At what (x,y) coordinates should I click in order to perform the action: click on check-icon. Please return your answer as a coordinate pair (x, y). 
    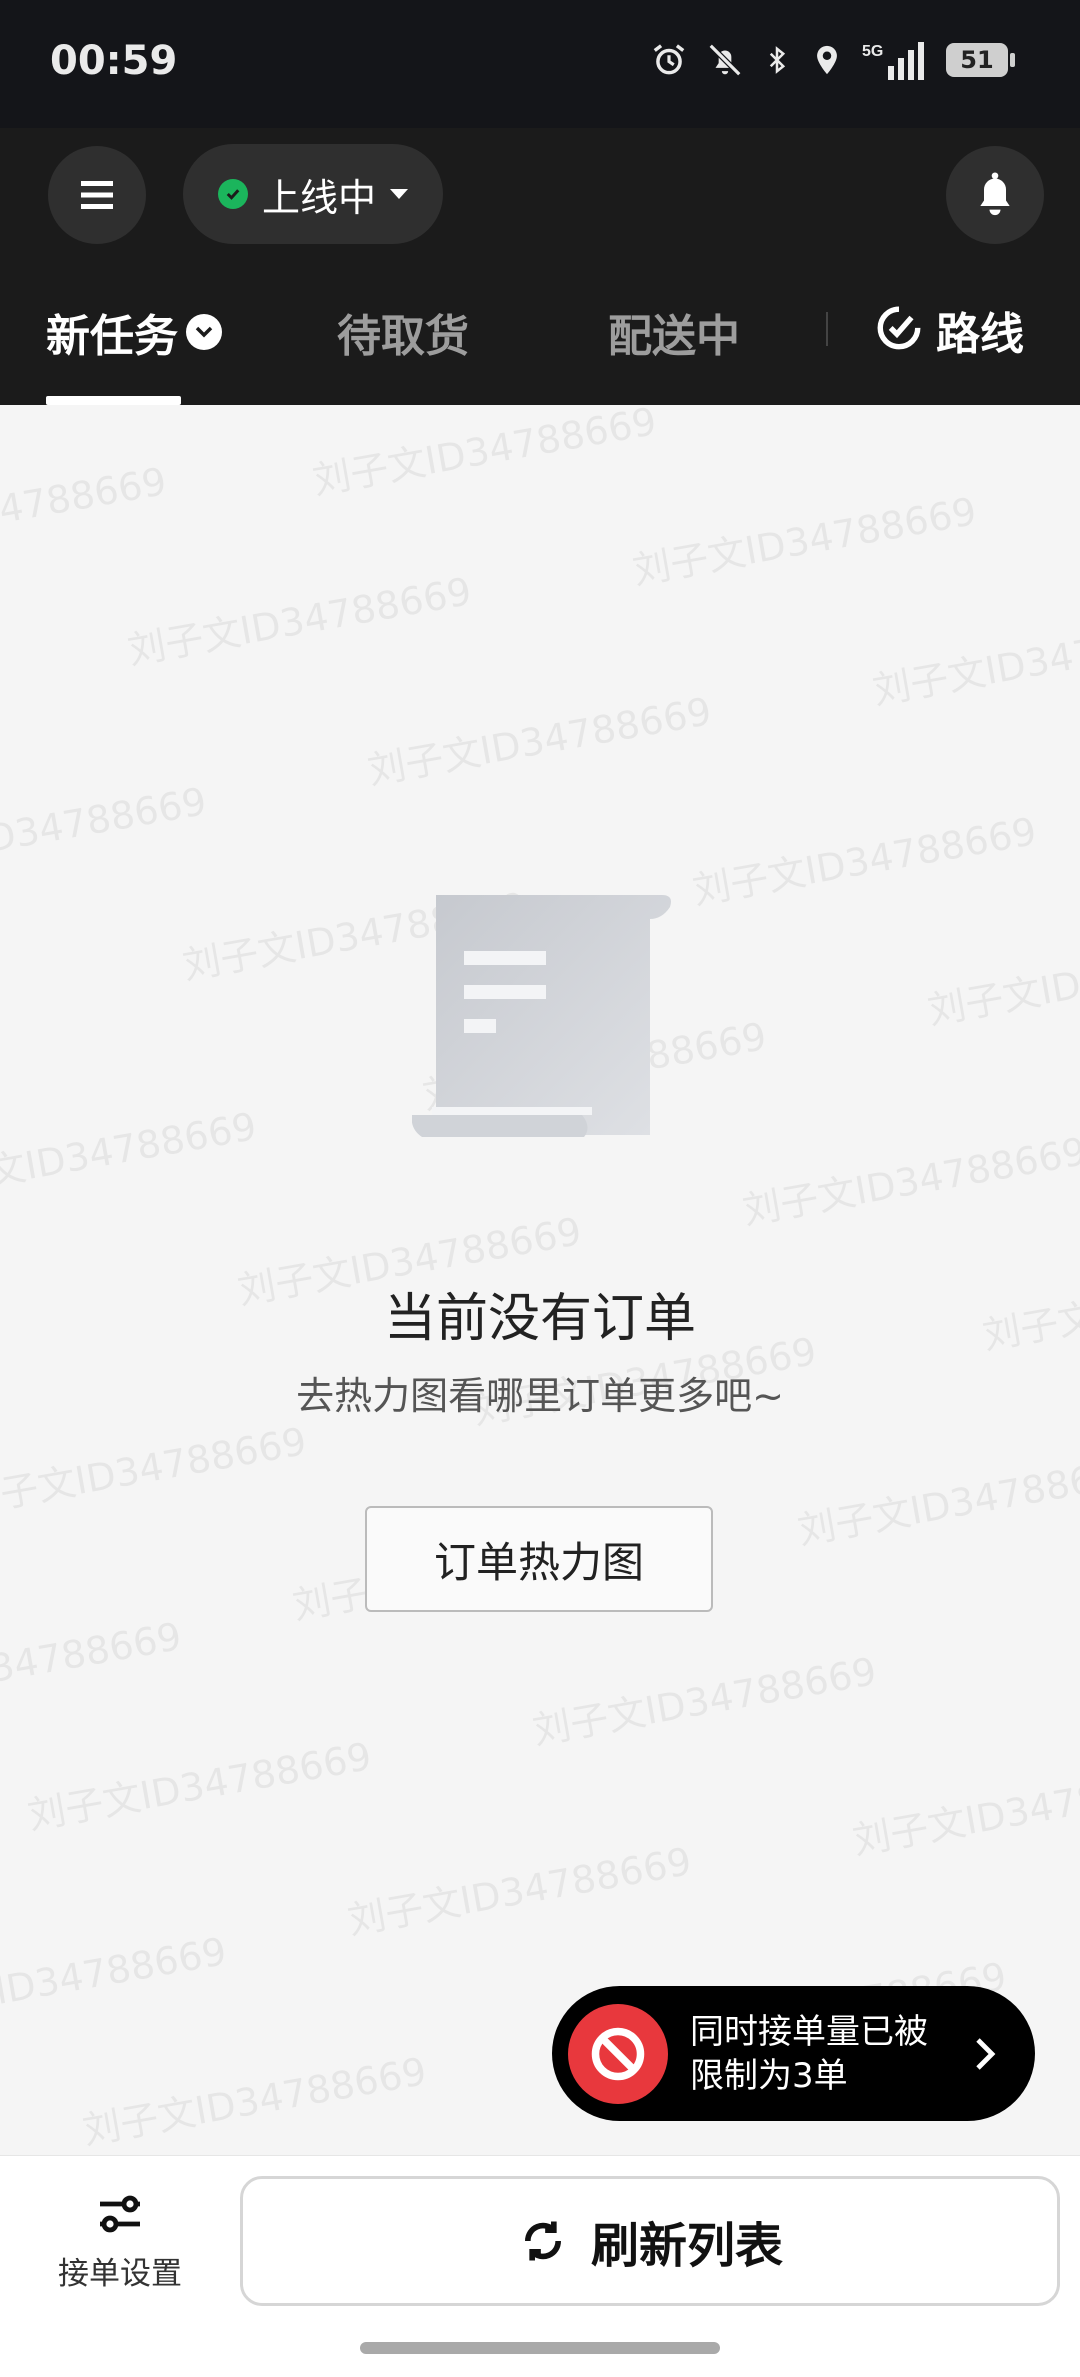
    Looking at the image, I should click on (232, 194).